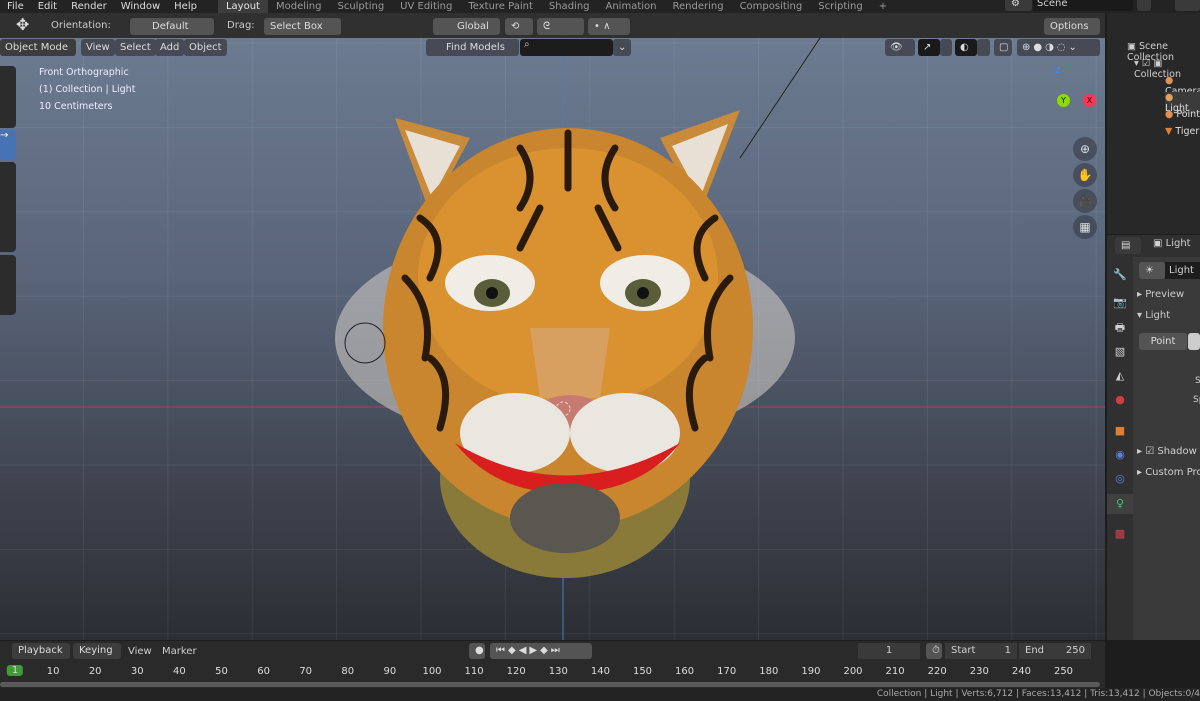 Image resolution: width=1200 pixels, height=701 pixels. I want to click on timeline-scrollbar, so click(550, 684).